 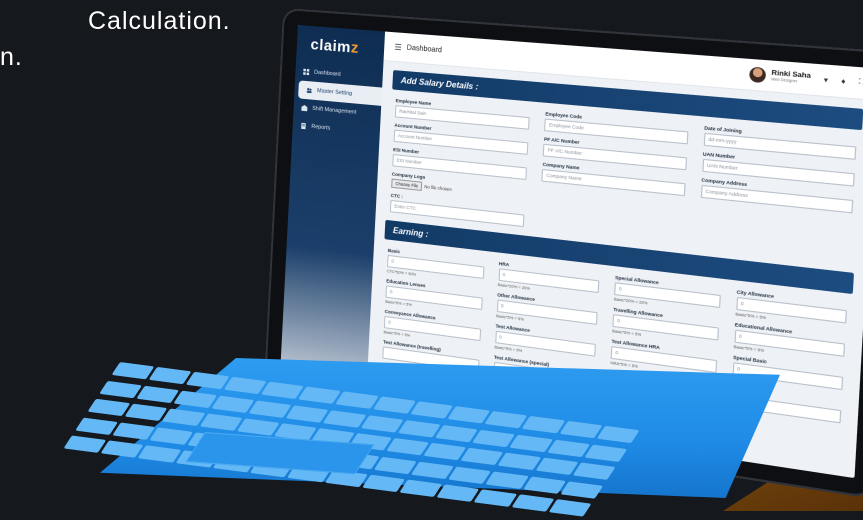 I want to click on hamburger-menu-icon: ☰, so click(x=398, y=47).